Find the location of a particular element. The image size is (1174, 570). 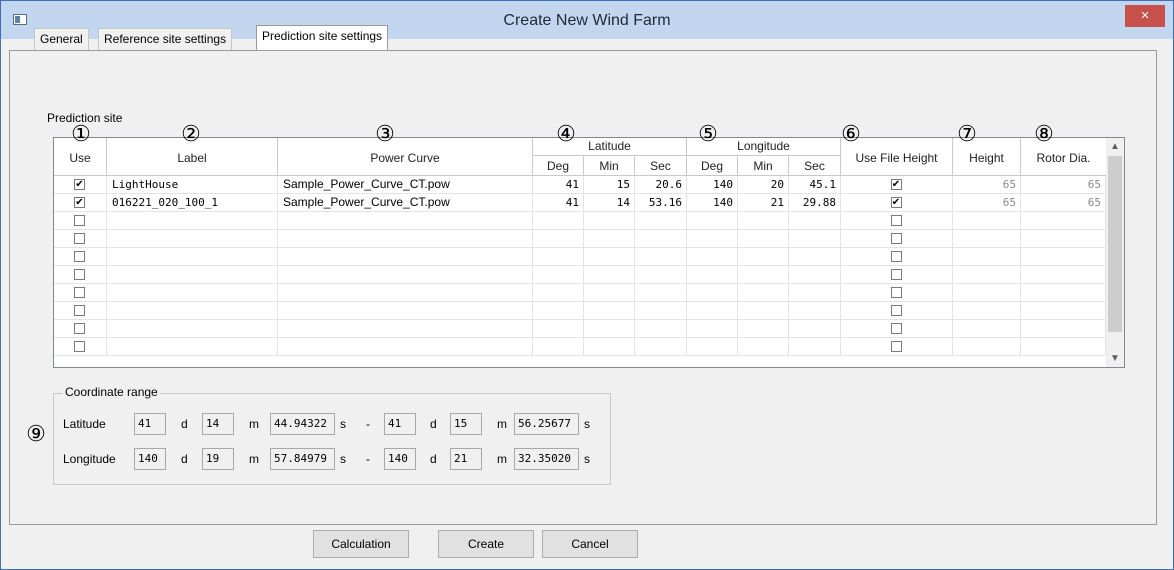

lat-min-cell: 14 is located at coordinates (609, 203).